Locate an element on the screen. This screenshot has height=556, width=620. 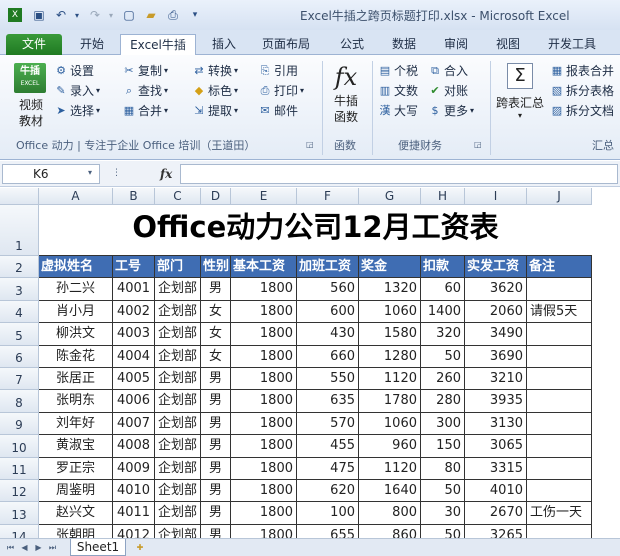
table-cell: 800 is located at coordinates (390, 513).